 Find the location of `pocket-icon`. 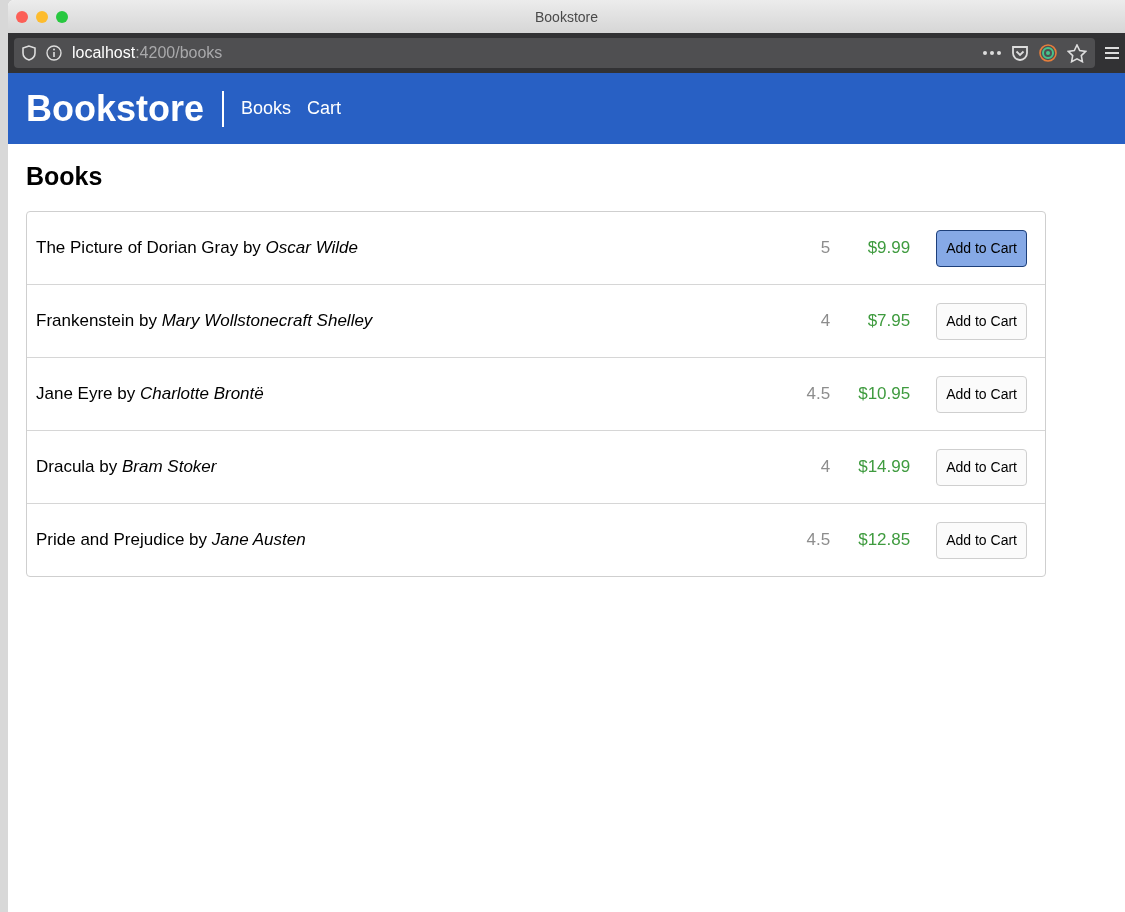

pocket-icon is located at coordinates (1020, 53).